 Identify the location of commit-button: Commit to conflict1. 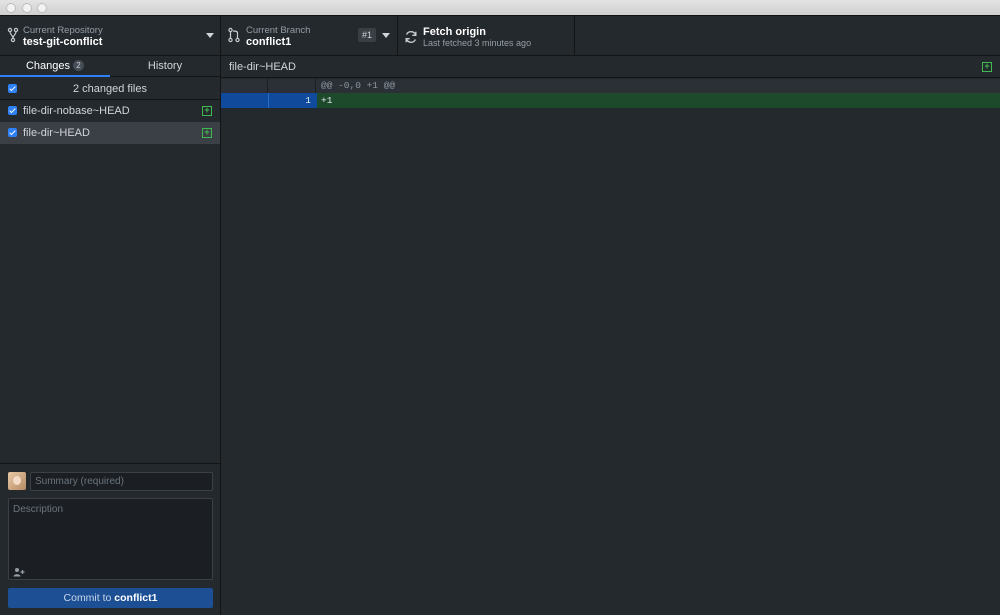
(110, 598).